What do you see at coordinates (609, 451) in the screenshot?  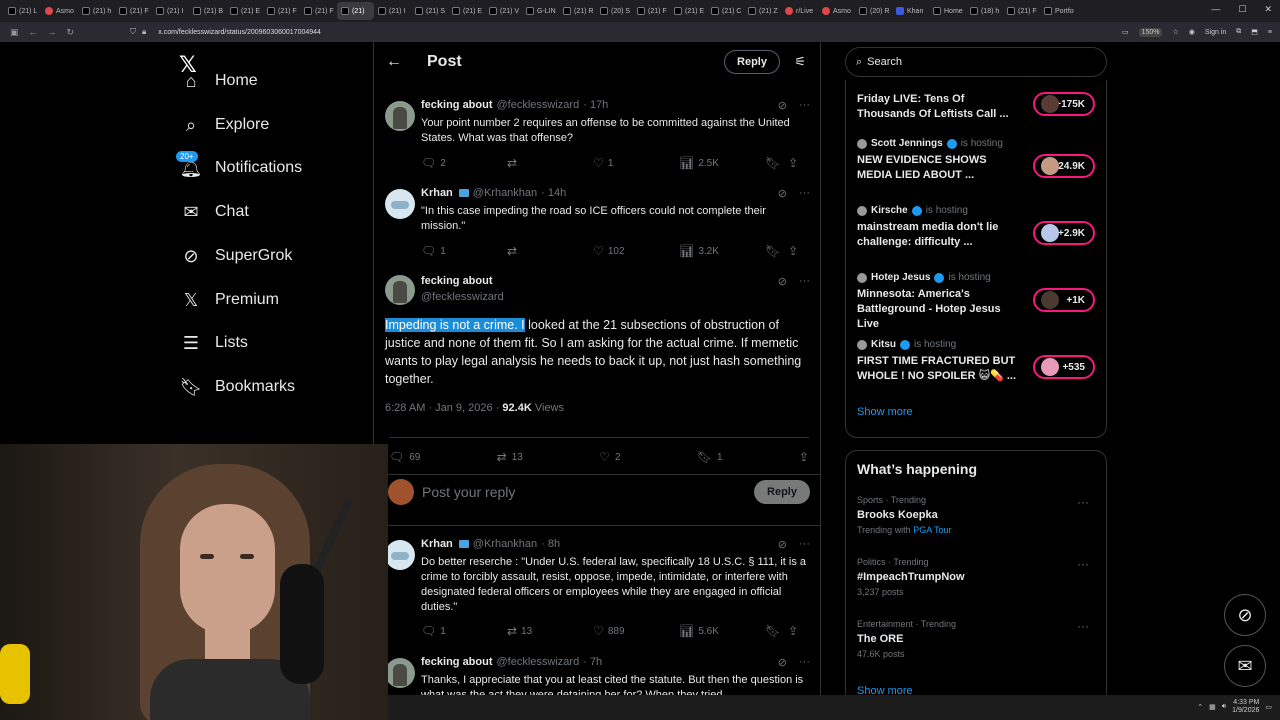 I see `like-action: ♡ 2` at bounding box center [609, 451].